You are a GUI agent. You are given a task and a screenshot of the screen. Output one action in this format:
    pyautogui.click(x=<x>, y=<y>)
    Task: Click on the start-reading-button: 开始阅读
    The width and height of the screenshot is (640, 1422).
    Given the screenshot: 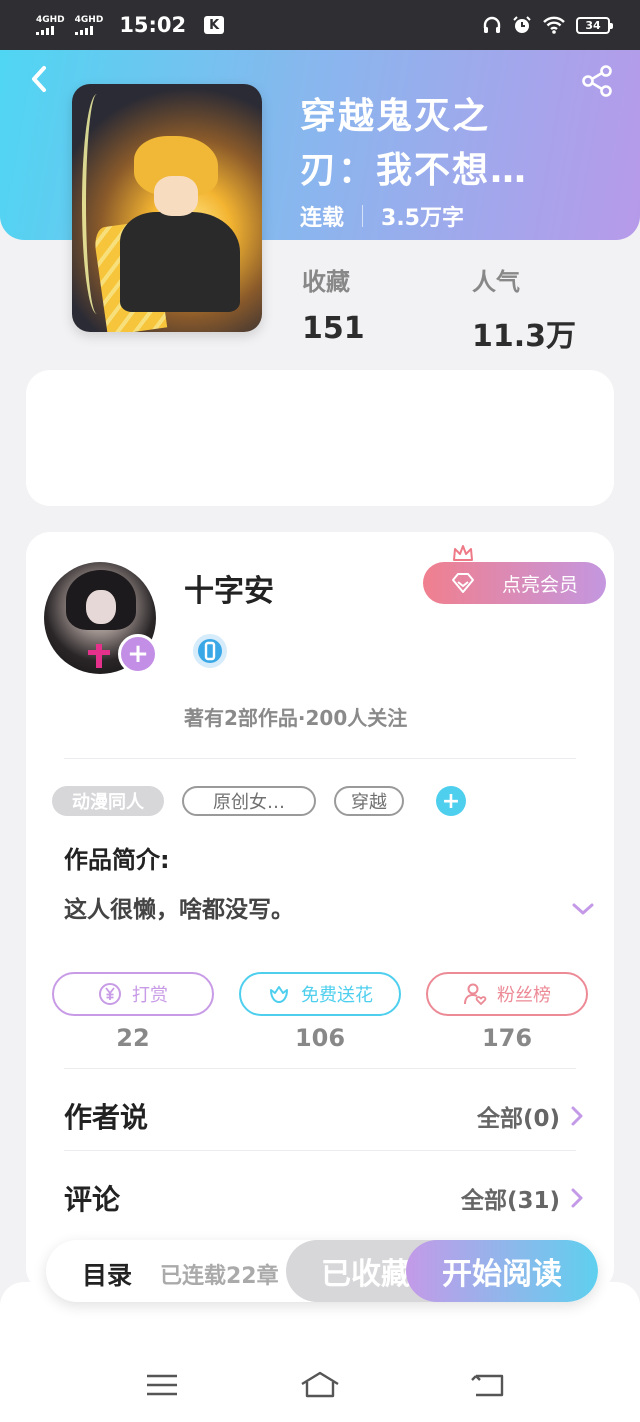 What is the action you would take?
    pyautogui.click(x=502, y=1271)
    